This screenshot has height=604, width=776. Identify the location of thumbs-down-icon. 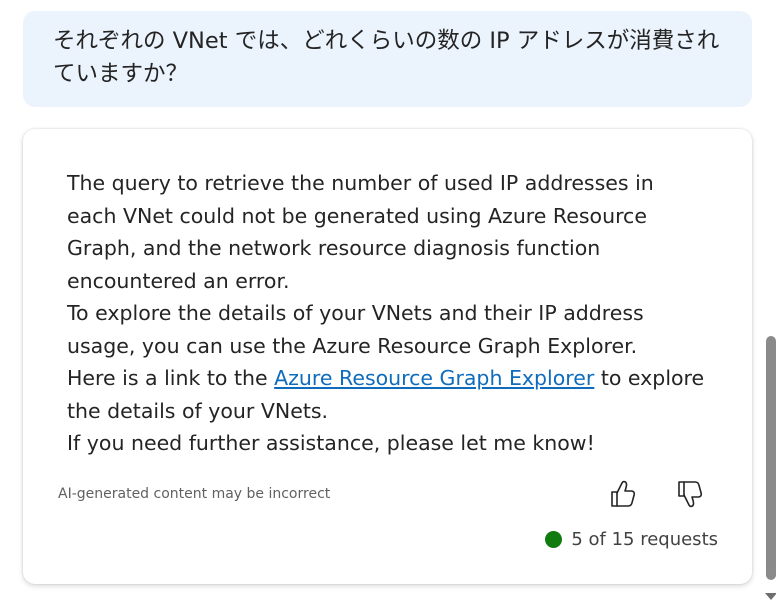
(690, 494).